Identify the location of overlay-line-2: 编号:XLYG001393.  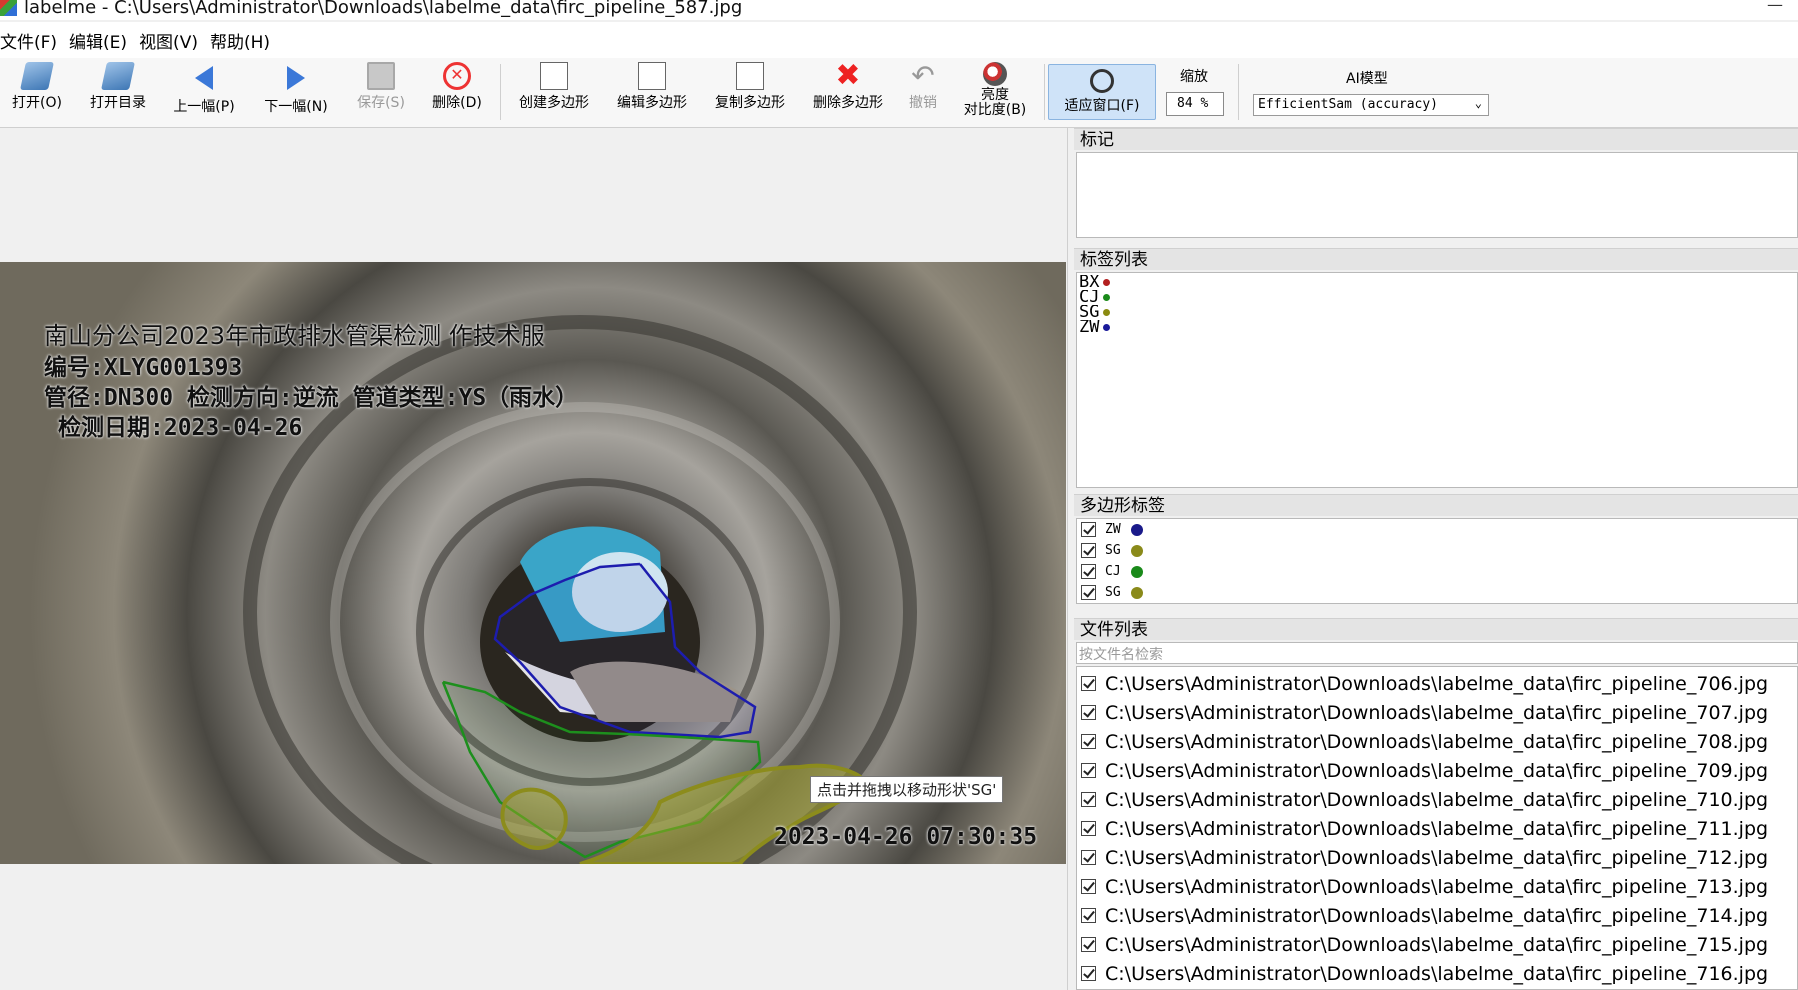
(143, 368).